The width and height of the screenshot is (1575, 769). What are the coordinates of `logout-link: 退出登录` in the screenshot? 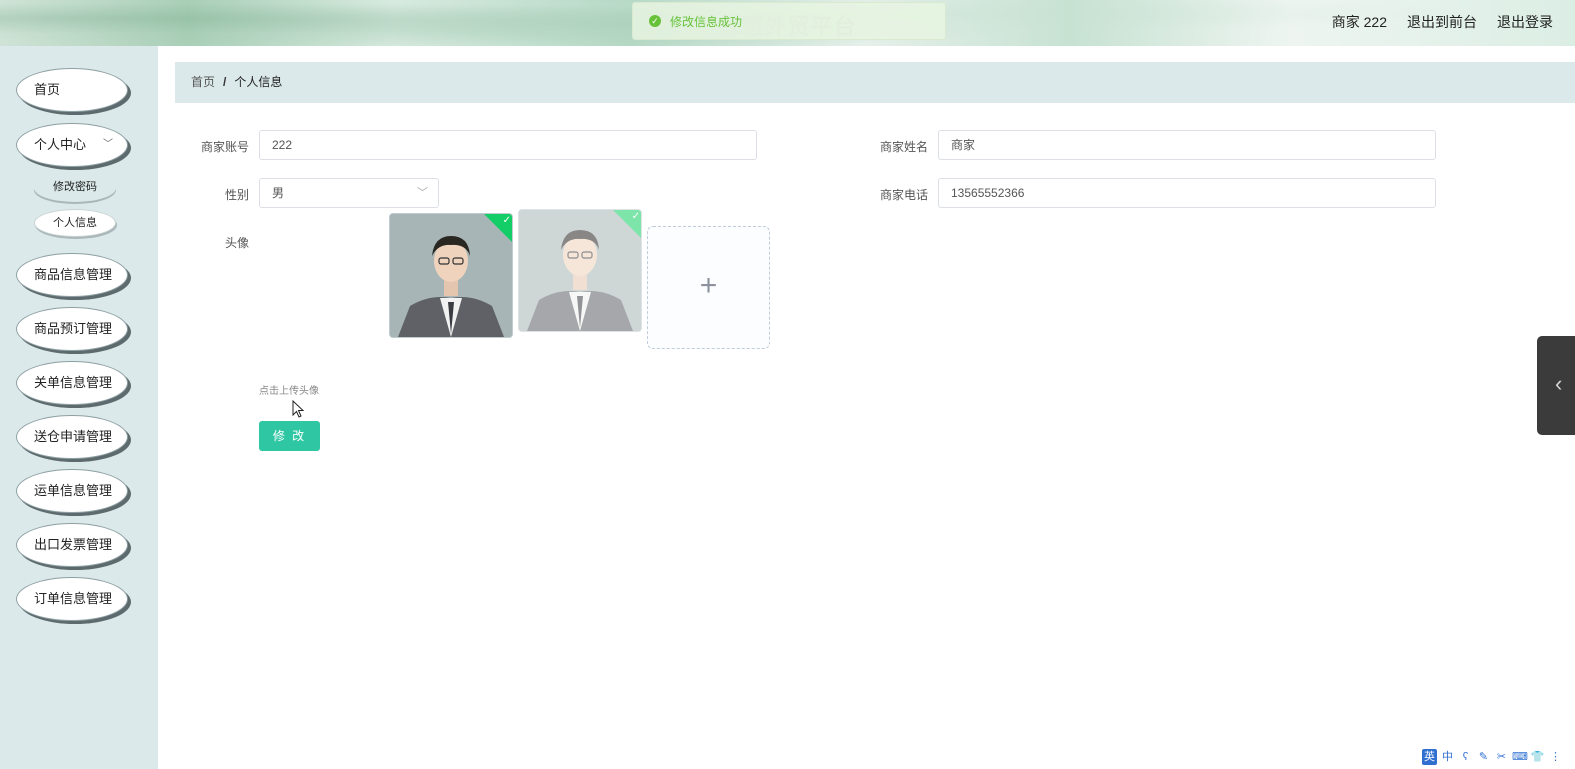 It's located at (1525, 22).